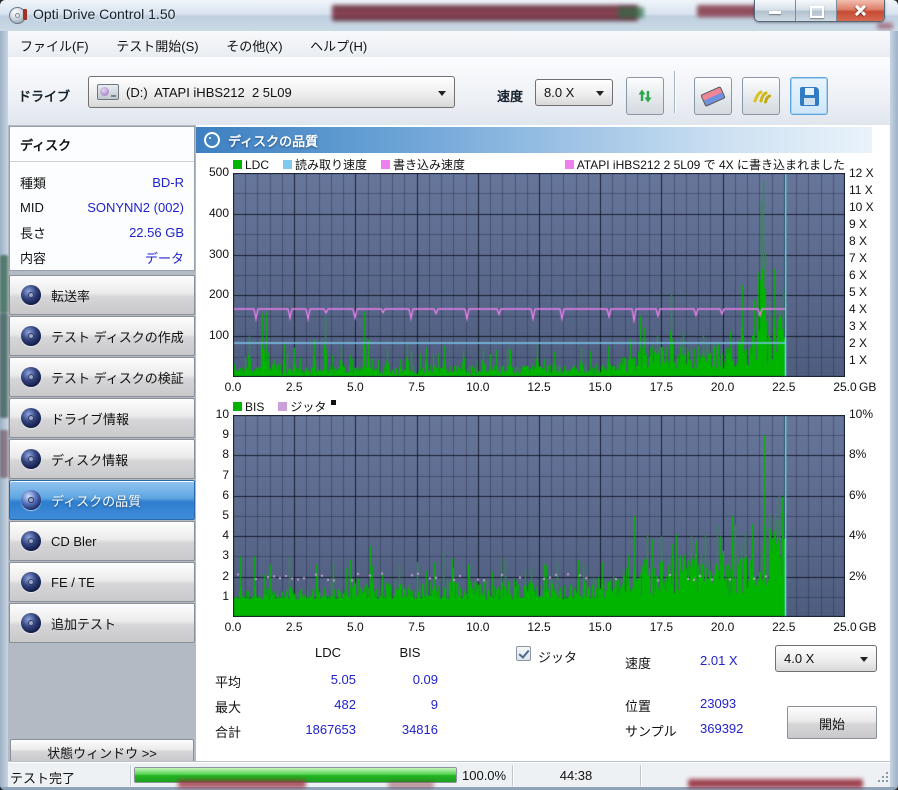 The image size is (898, 790). Describe the element at coordinates (157, 45) in the screenshot. I see `menu-start-test: テスト開始(S)` at that location.